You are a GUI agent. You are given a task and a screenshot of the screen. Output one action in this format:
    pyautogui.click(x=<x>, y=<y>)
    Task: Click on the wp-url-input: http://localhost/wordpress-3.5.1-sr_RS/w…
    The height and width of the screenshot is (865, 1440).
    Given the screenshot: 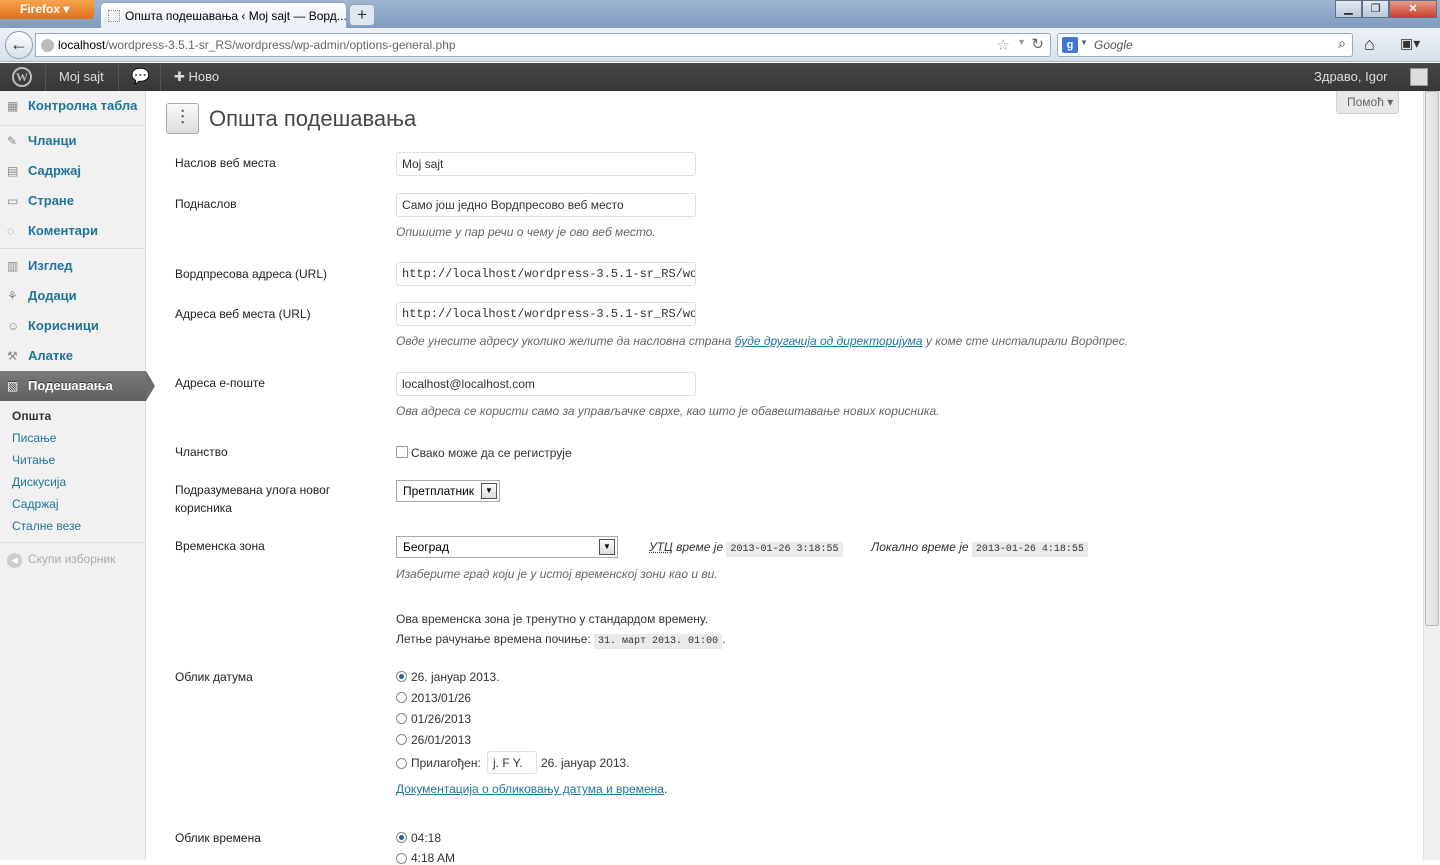 What is the action you would take?
    pyautogui.click(x=546, y=274)
    